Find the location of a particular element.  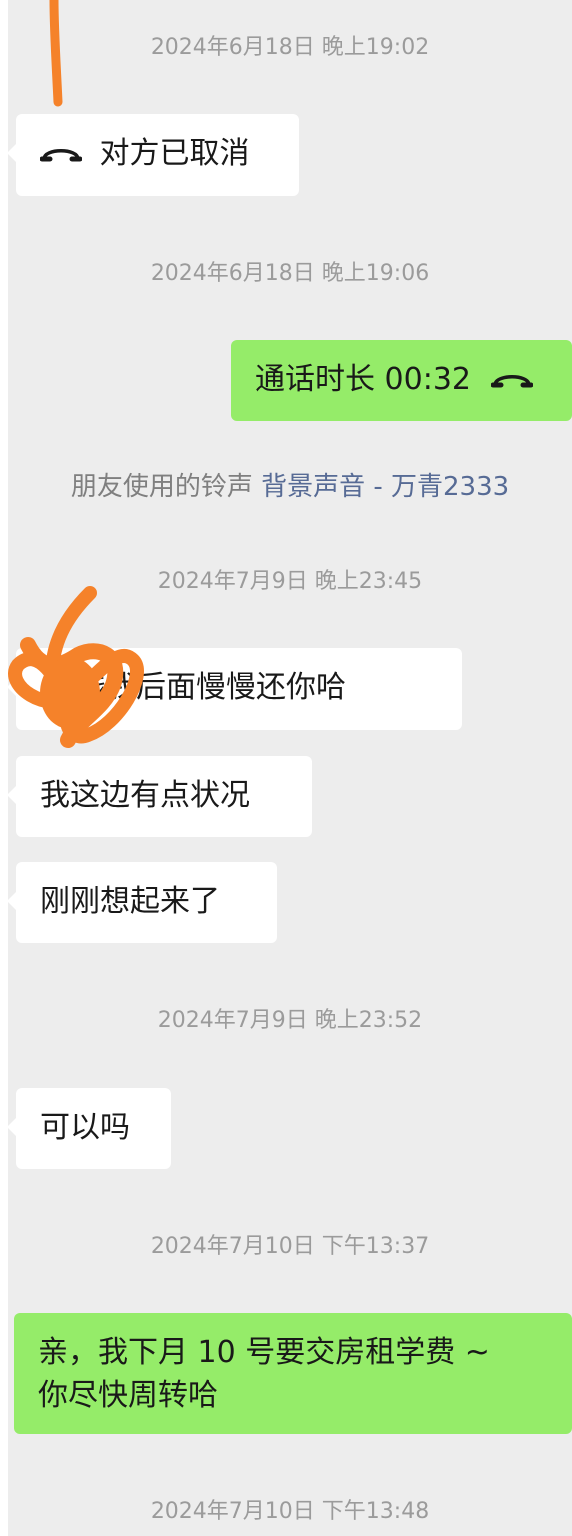

call-duration-bubble: 通话时长 00:32 is located at coordinates (401, 380).